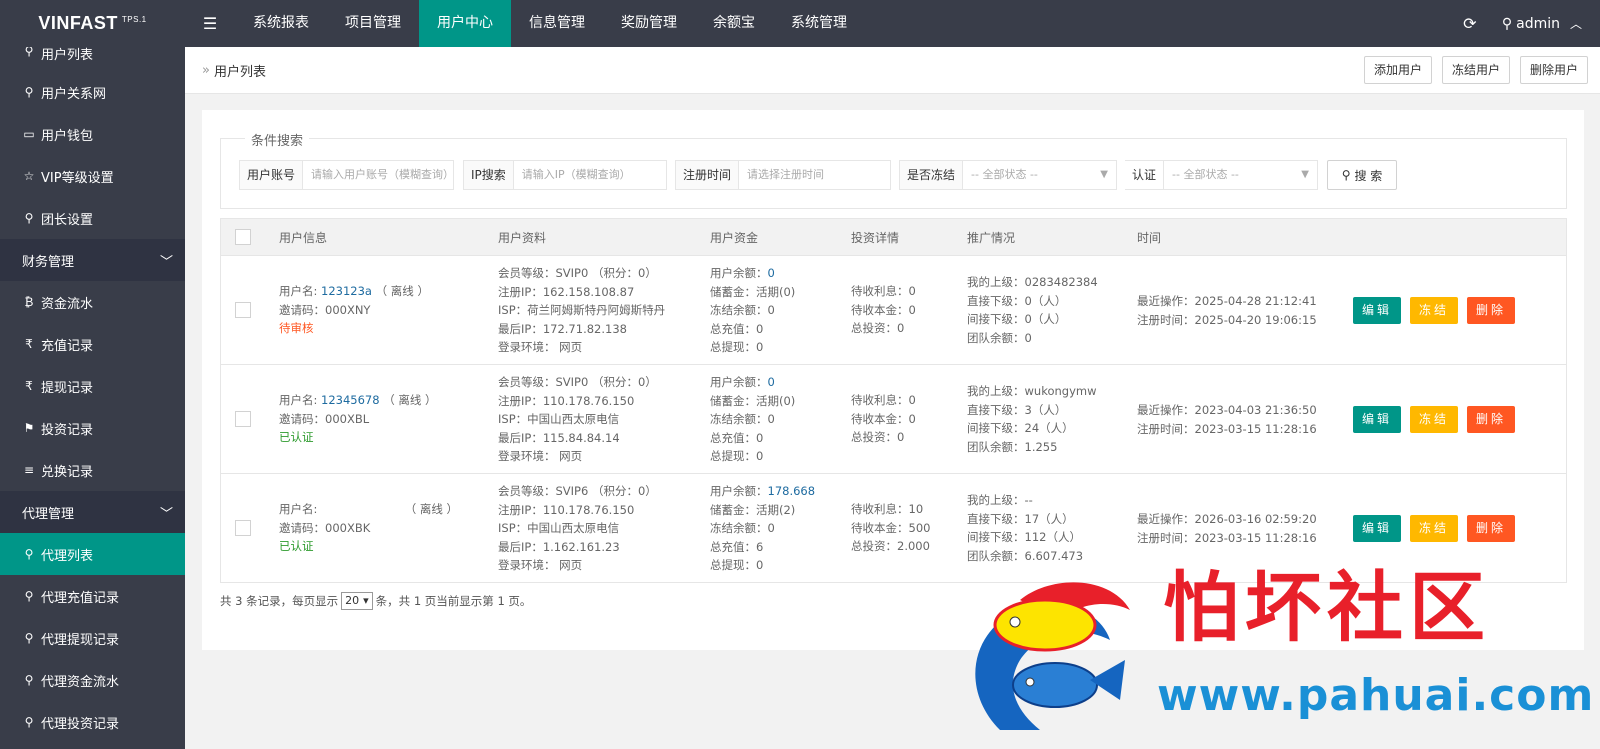 The image size is (1600, 749). Describe the element at coordinates (373, 23) in the screenshot. I see `nav-item-projects: 项目管理` at that location.